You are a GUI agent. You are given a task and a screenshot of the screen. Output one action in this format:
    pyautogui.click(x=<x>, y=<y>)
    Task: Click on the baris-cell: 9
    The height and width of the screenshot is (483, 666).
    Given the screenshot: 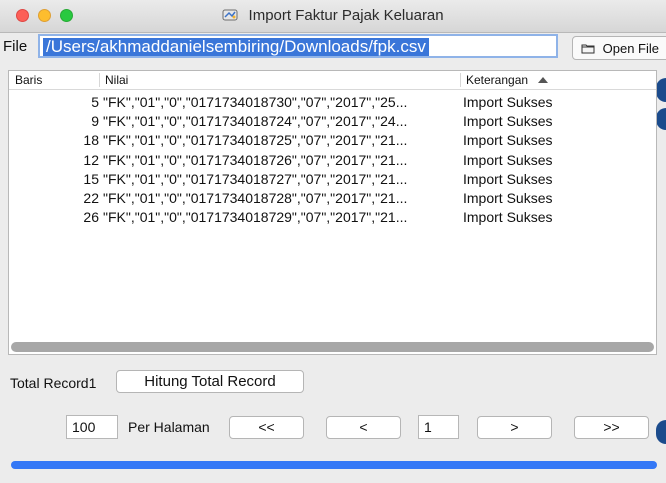 What is the action you would take?
    pyautogui.click(x=95, y=121)
    